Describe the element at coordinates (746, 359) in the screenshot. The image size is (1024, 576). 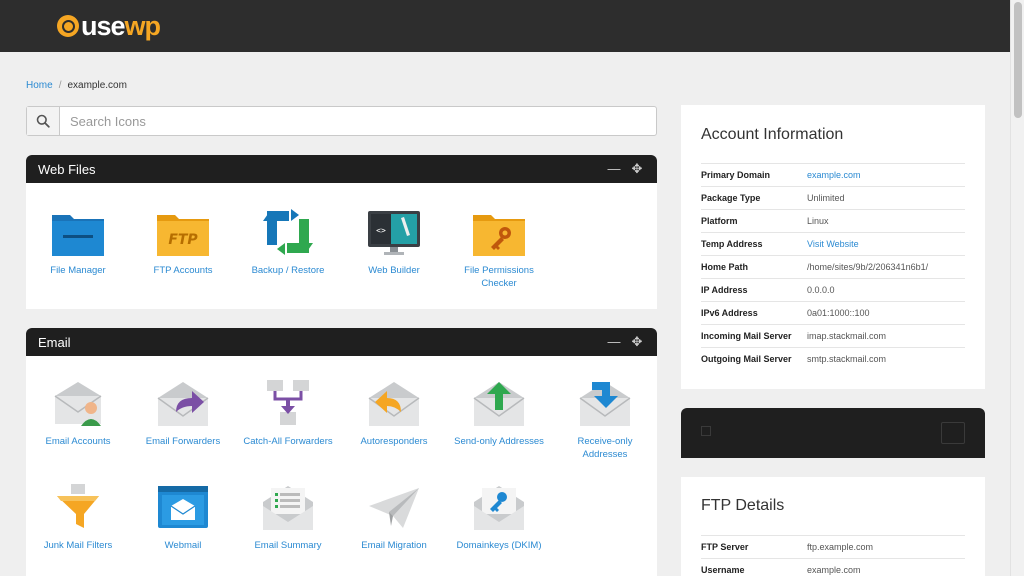
I see `info-key: Outgoing Mail Server` at that location.